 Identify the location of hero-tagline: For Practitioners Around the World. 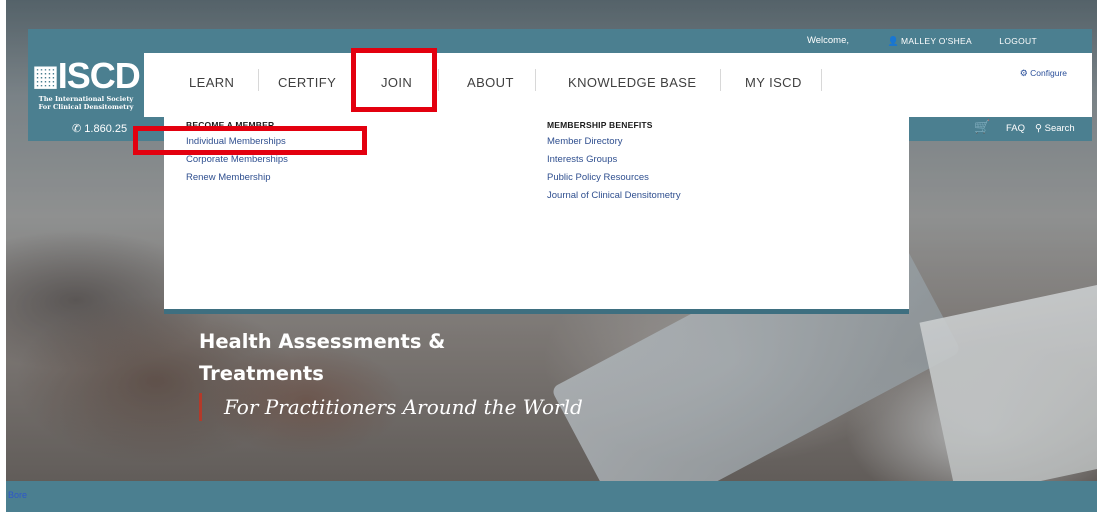
(391, 407).